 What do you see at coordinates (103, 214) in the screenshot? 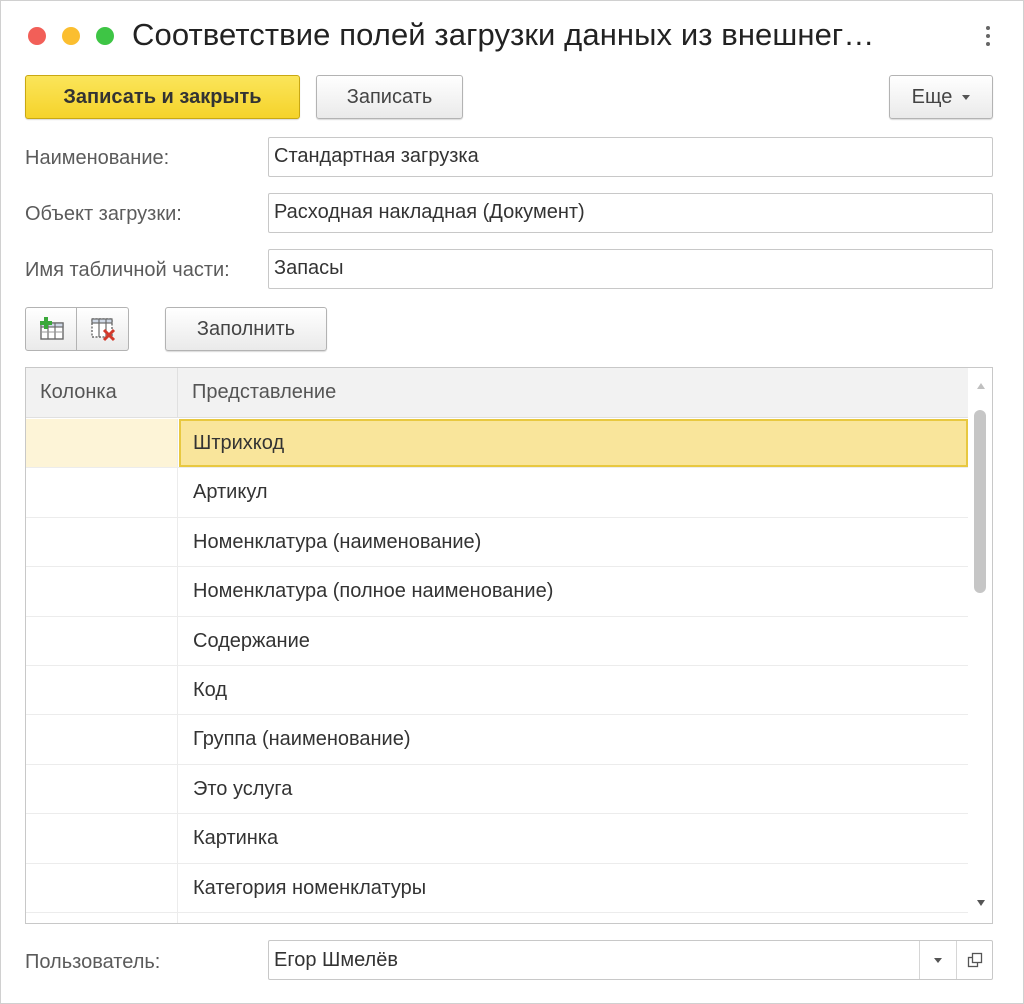
I see `object-label: Объект загрузки:` at bounding box center [103, 214].